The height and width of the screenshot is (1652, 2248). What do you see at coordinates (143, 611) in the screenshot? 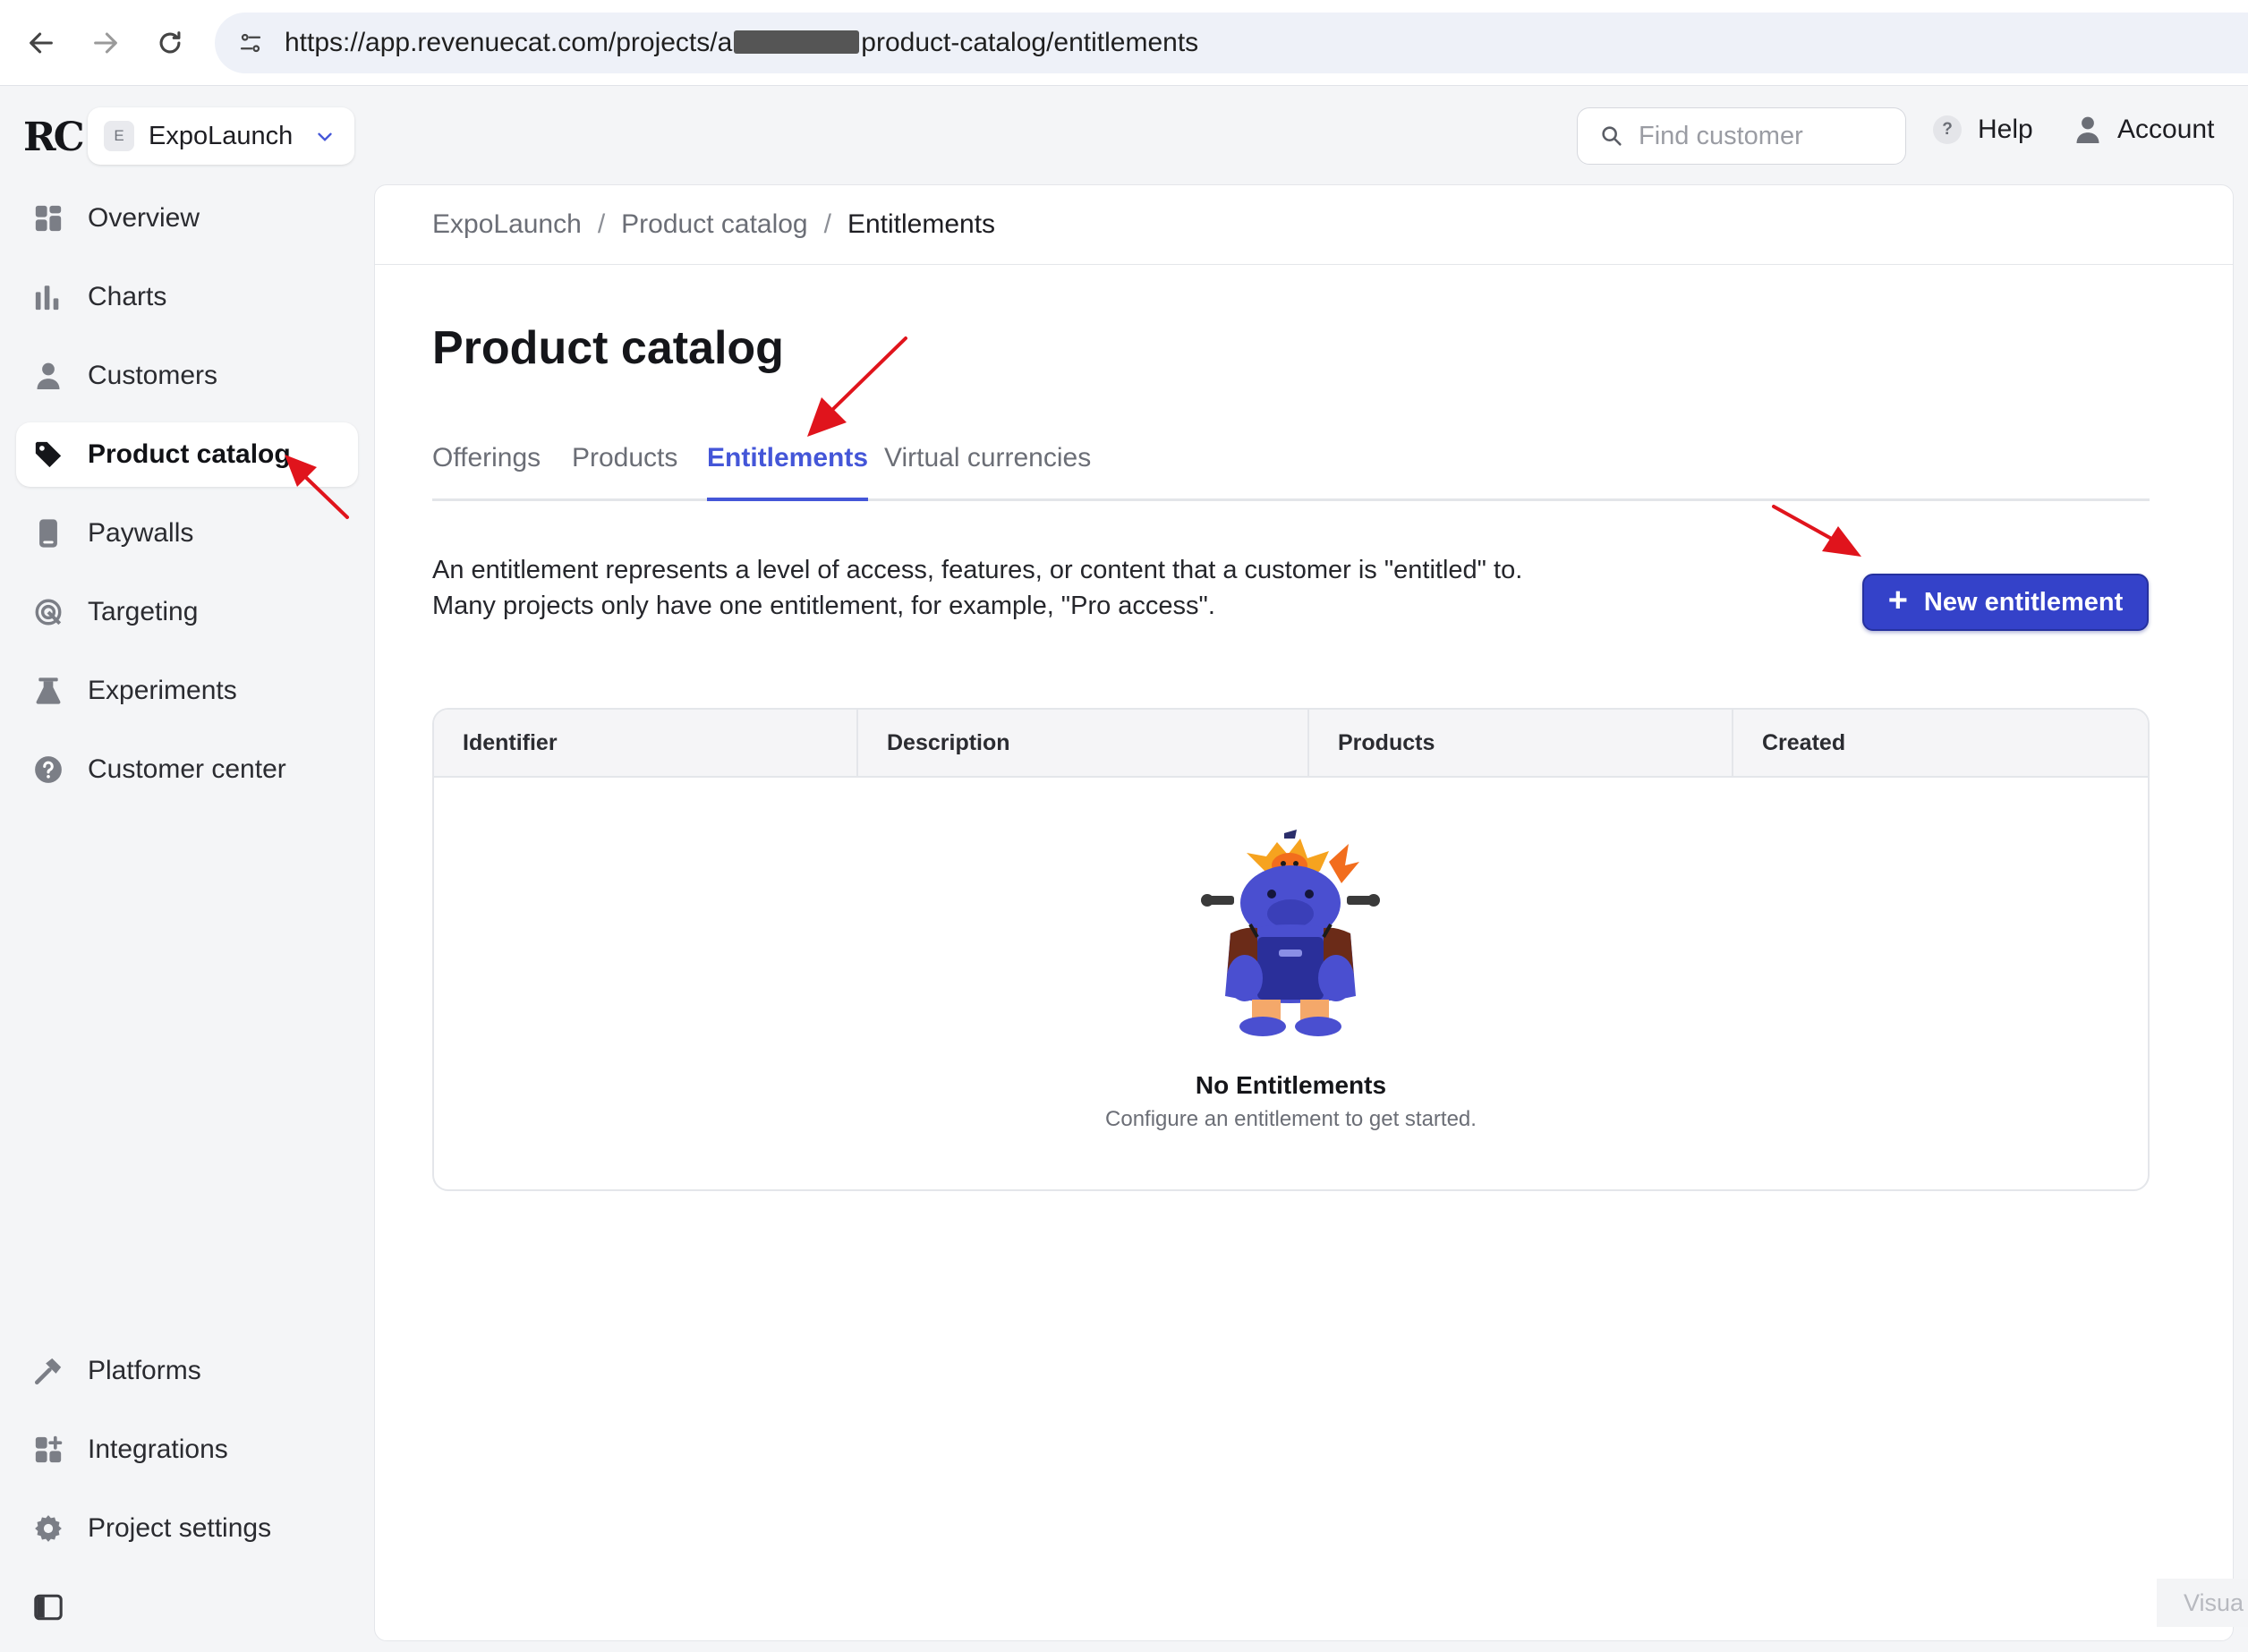
I see `sidebar-item-label: Targeting` at bounding box center [143, 611].